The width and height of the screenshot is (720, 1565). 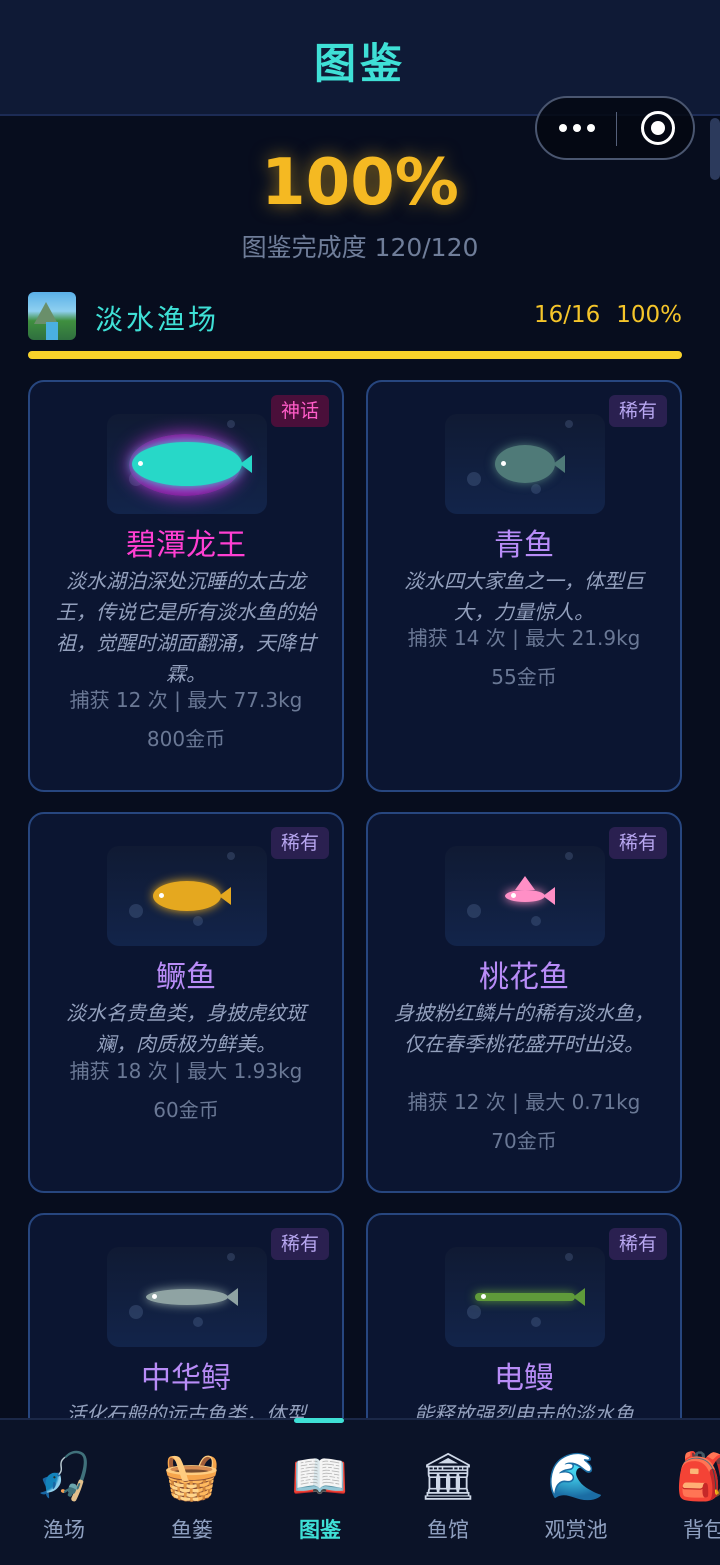 What do you see at coordinates (576, 1476) in the screenshot?
I see `wave-icon: 🌊` at bounding box center [576, 1476].